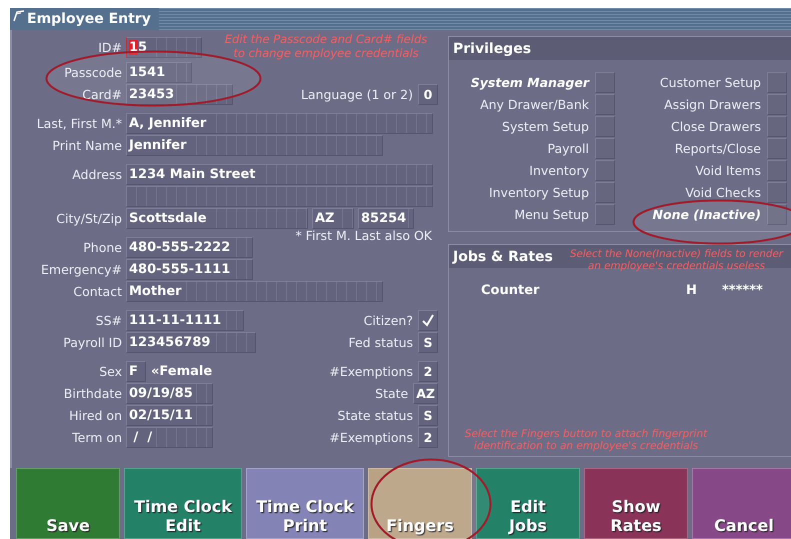 The height and width of the screenshot is (539, 791). What do you see at coordinates (179, 94) in the screenshot?
I see `input-field: 23453` at bounding box center [179, 94].